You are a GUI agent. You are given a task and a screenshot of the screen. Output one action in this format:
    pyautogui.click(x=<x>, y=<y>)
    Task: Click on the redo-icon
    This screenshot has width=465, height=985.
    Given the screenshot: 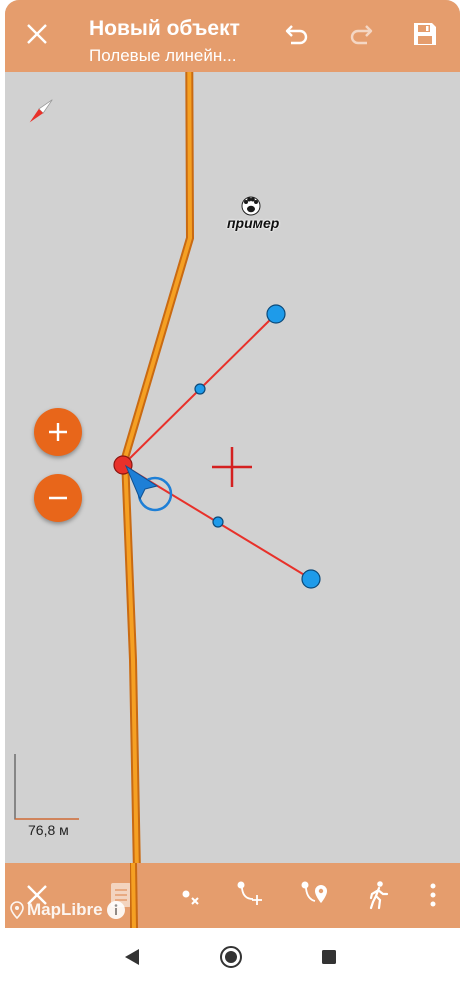 What is the action you would take?
    pyautogui.click(x=361, y=35)
    